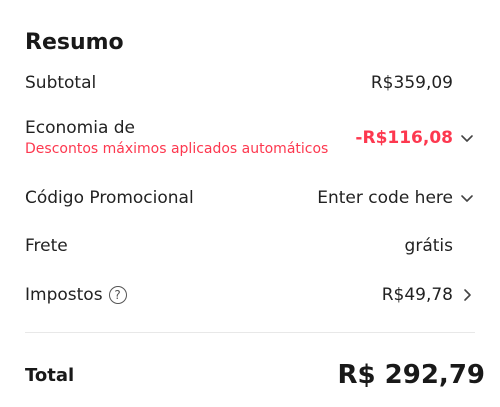  Describe the element at coordinates (50, 375) in the screenshot. I see `total-label: Total` at that location.